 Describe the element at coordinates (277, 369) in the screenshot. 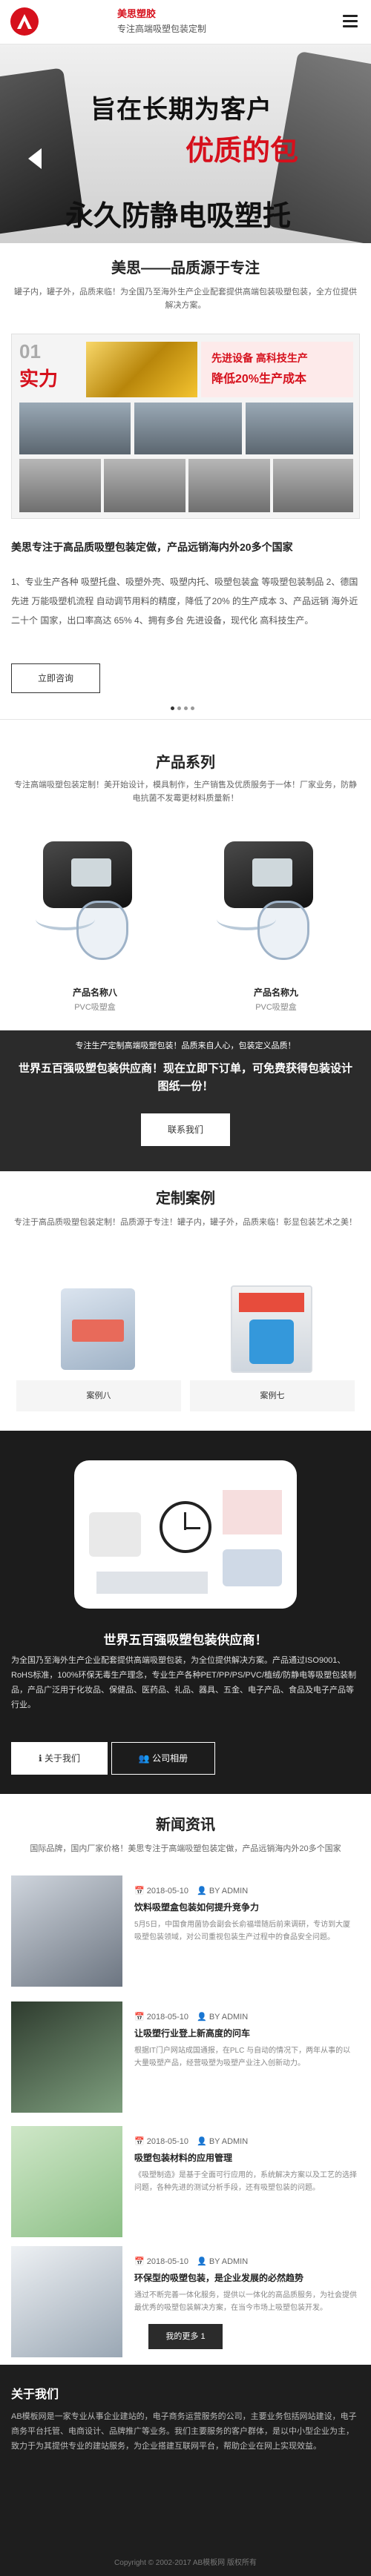

I see `about-image-banner: 先进设备 高科技生产 降低20%生产成本` at that location.